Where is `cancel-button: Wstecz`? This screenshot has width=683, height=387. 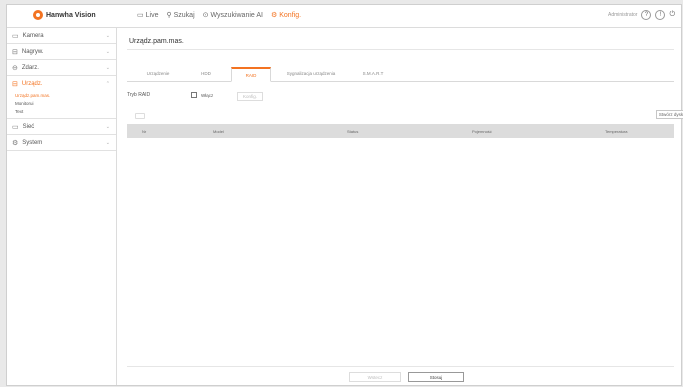
cancel-button: Wstecz is located at coordinates (375, 377).